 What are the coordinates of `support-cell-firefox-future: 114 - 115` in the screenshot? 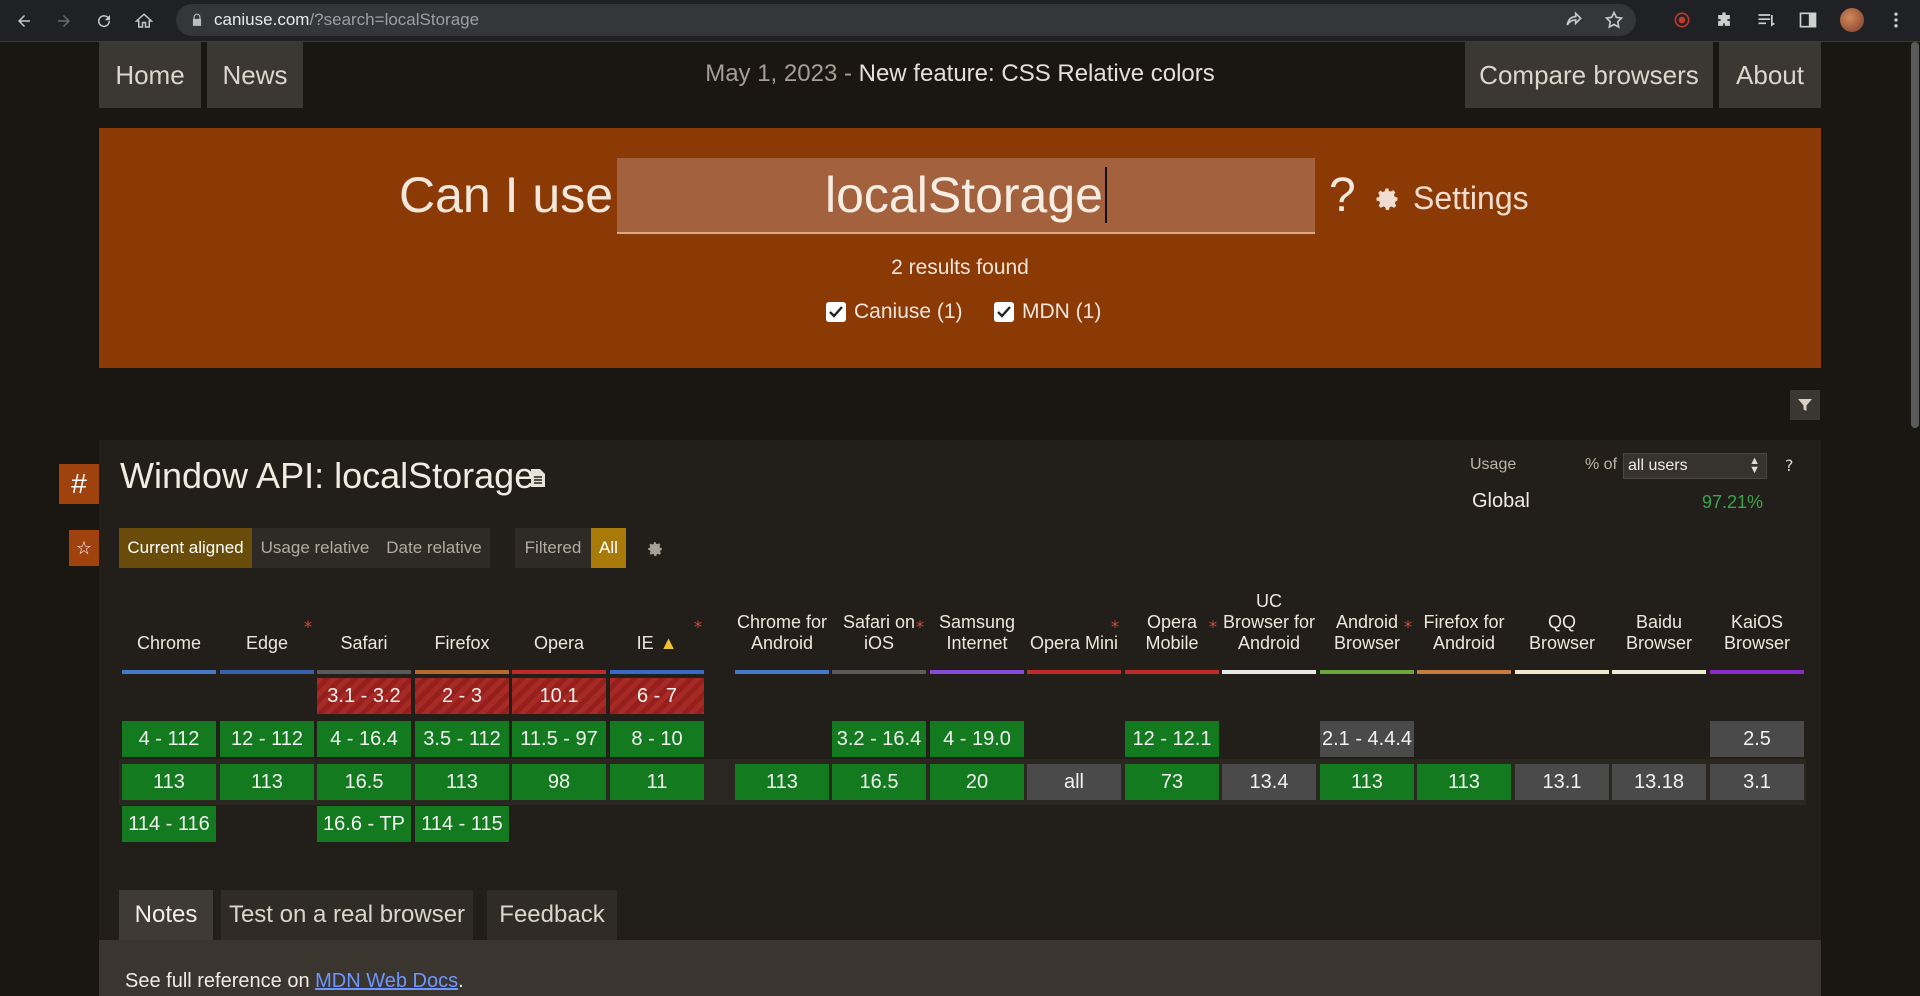 It's located at (462, 824).